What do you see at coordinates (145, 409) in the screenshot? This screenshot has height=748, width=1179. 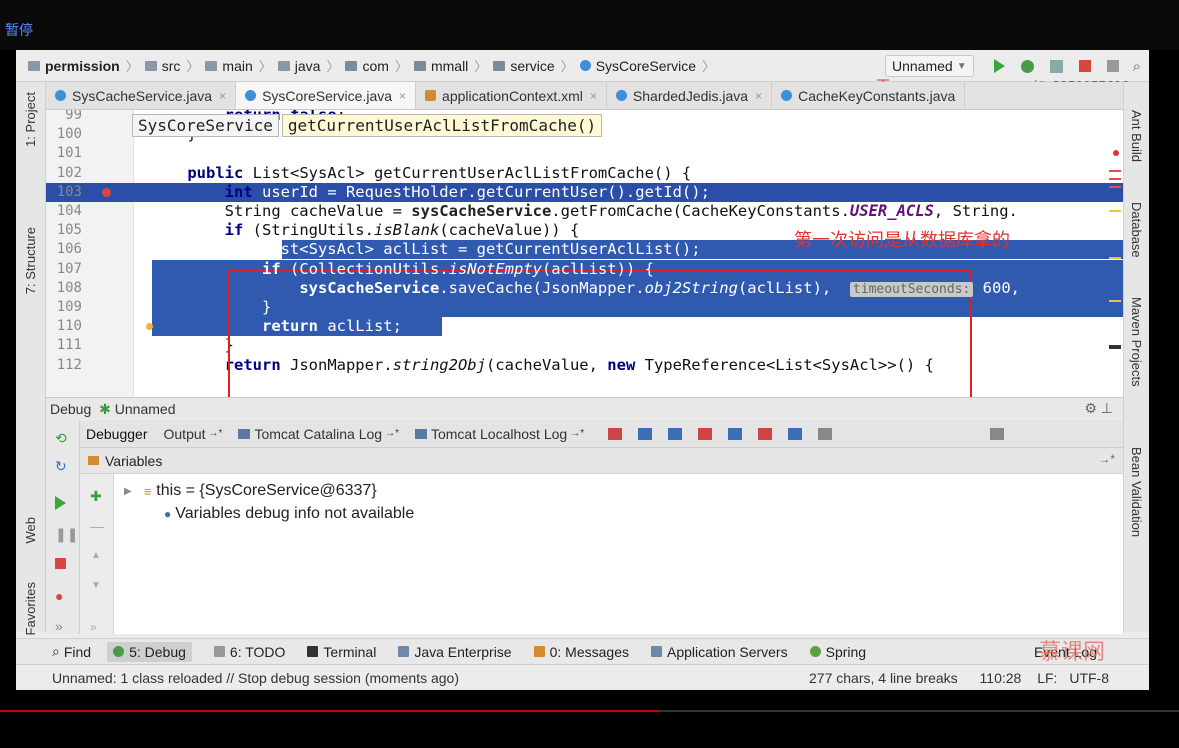 I see `debug-session-name: Unnamed` at bounding box center [145, 409].